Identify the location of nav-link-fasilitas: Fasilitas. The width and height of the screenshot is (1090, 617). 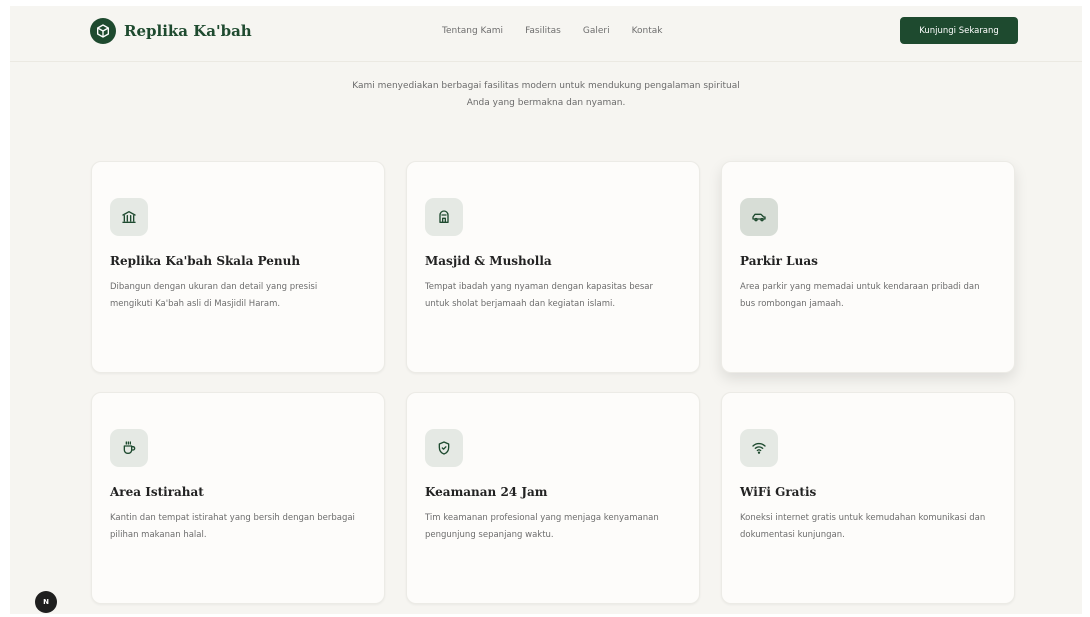
(543, 31).